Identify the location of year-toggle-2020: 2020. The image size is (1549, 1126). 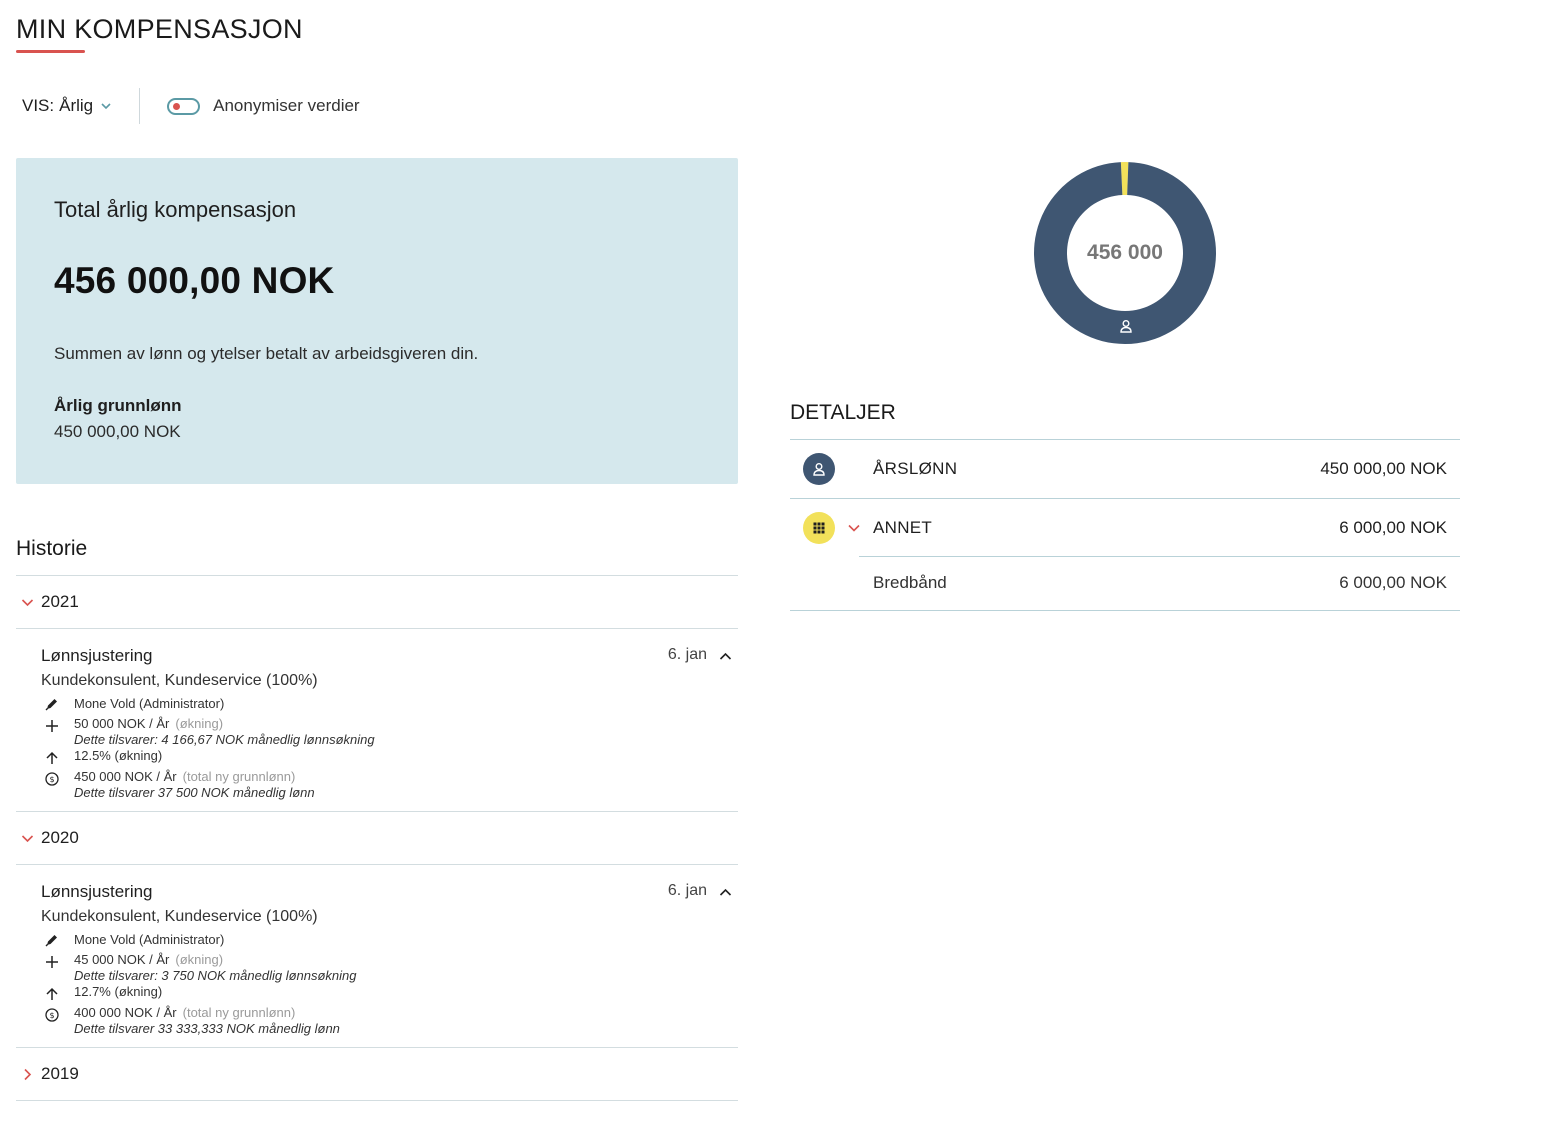
(377, 838).